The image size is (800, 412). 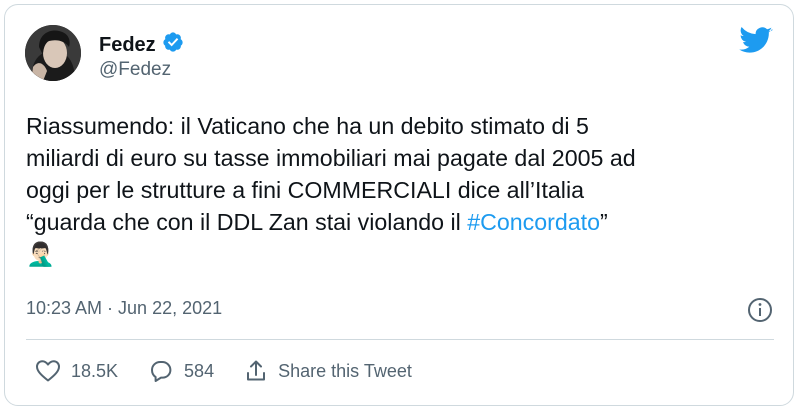 I want to click on share-label: Share this Tweet, so click(x=345, y=370).